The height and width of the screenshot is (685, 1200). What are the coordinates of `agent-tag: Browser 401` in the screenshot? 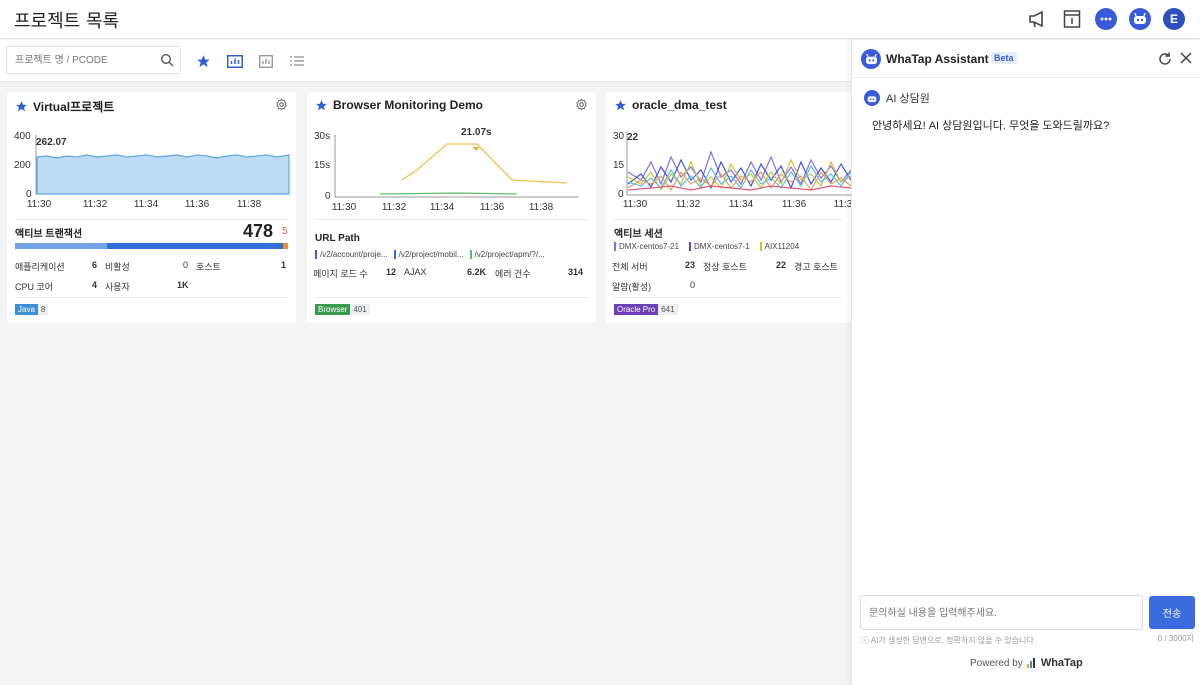 It's located at (342, 309).